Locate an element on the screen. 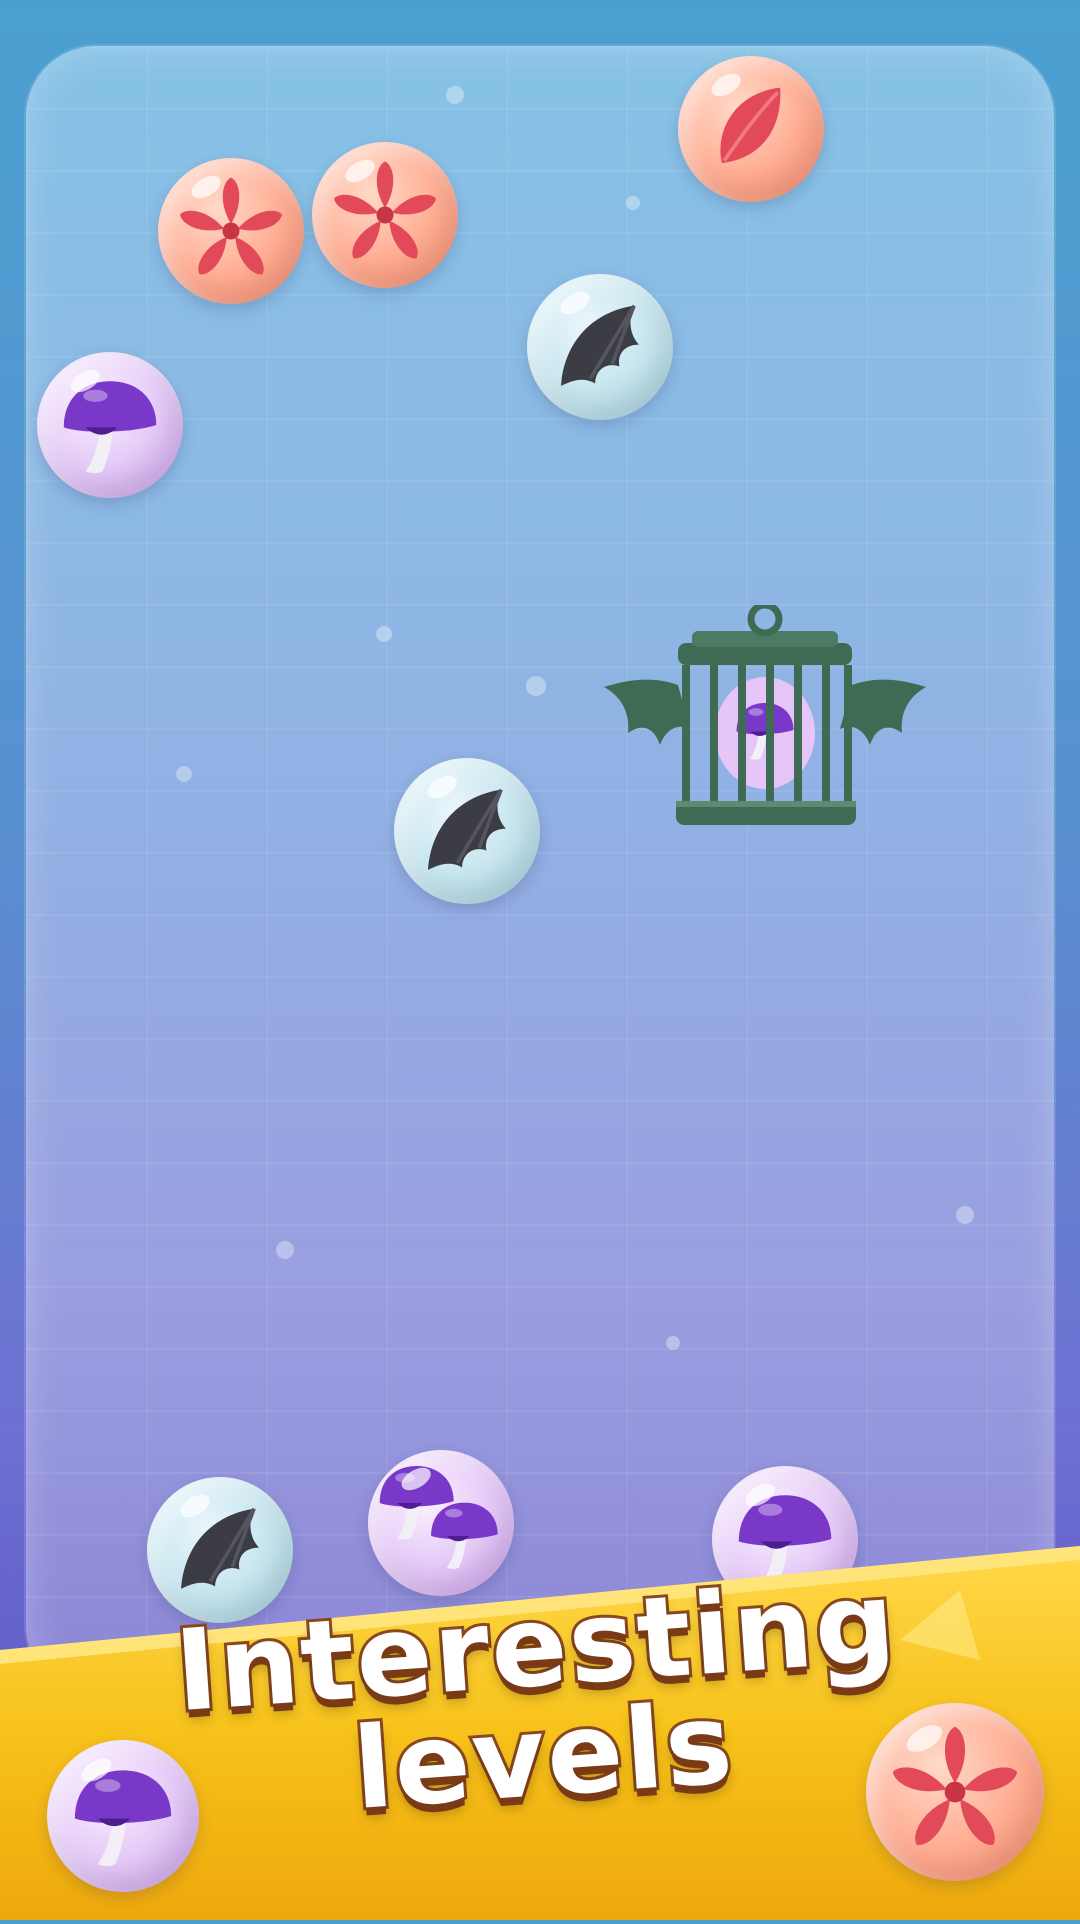  petal-bubble is located at coordinates (751, 129).